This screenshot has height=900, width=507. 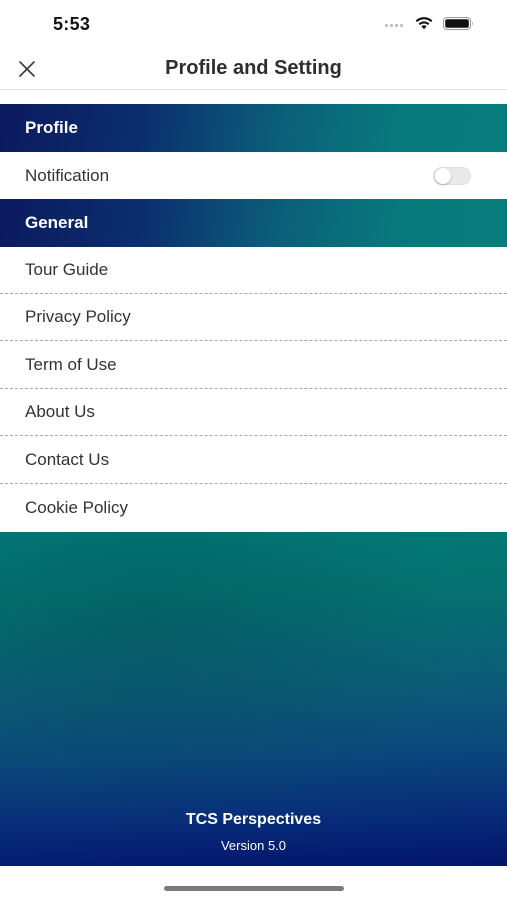 I want to click on list-item-cookie-policy: Cookie Policy, so click(x=253, y=507).